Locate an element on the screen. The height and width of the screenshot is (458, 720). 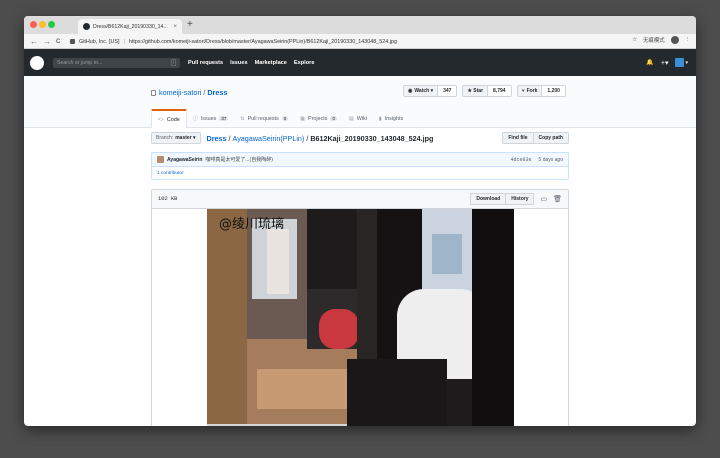
user-menu: ▾ is located at coordinates (681, 62).